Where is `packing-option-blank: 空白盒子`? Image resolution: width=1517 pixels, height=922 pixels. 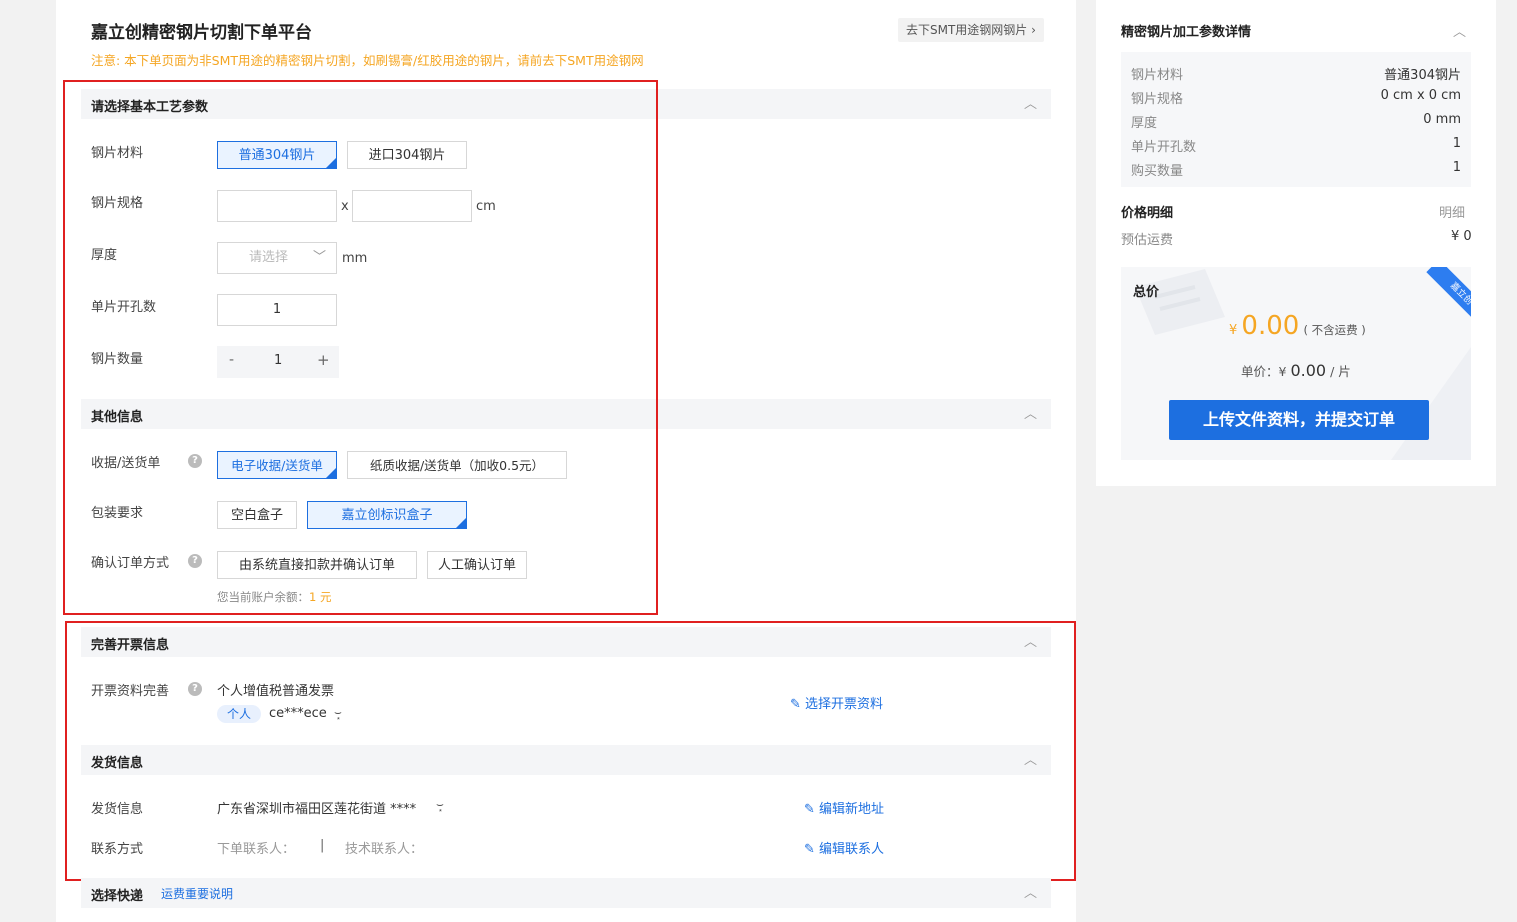
packing-option-blank: 空白盒子 is located at coordinates (257, 515).